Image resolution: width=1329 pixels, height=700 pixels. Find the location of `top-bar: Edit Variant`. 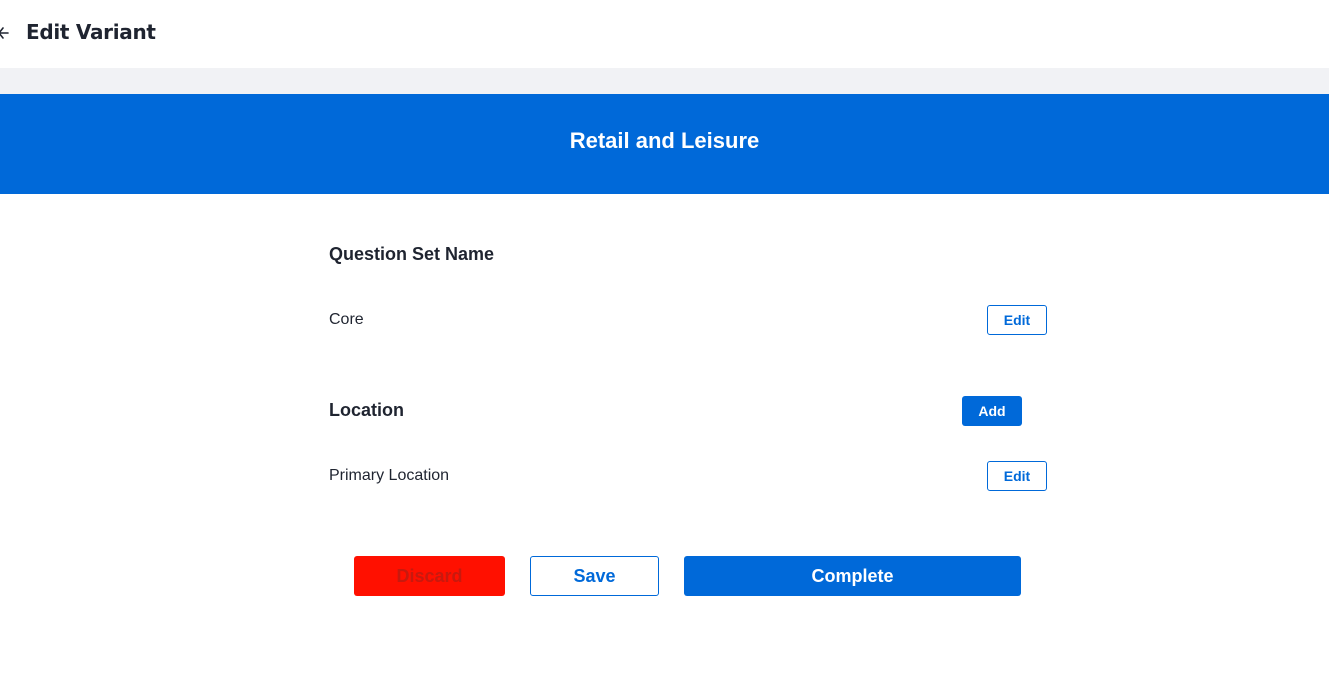

top-bar: Edit Variant is located at coordinates (664, 34).